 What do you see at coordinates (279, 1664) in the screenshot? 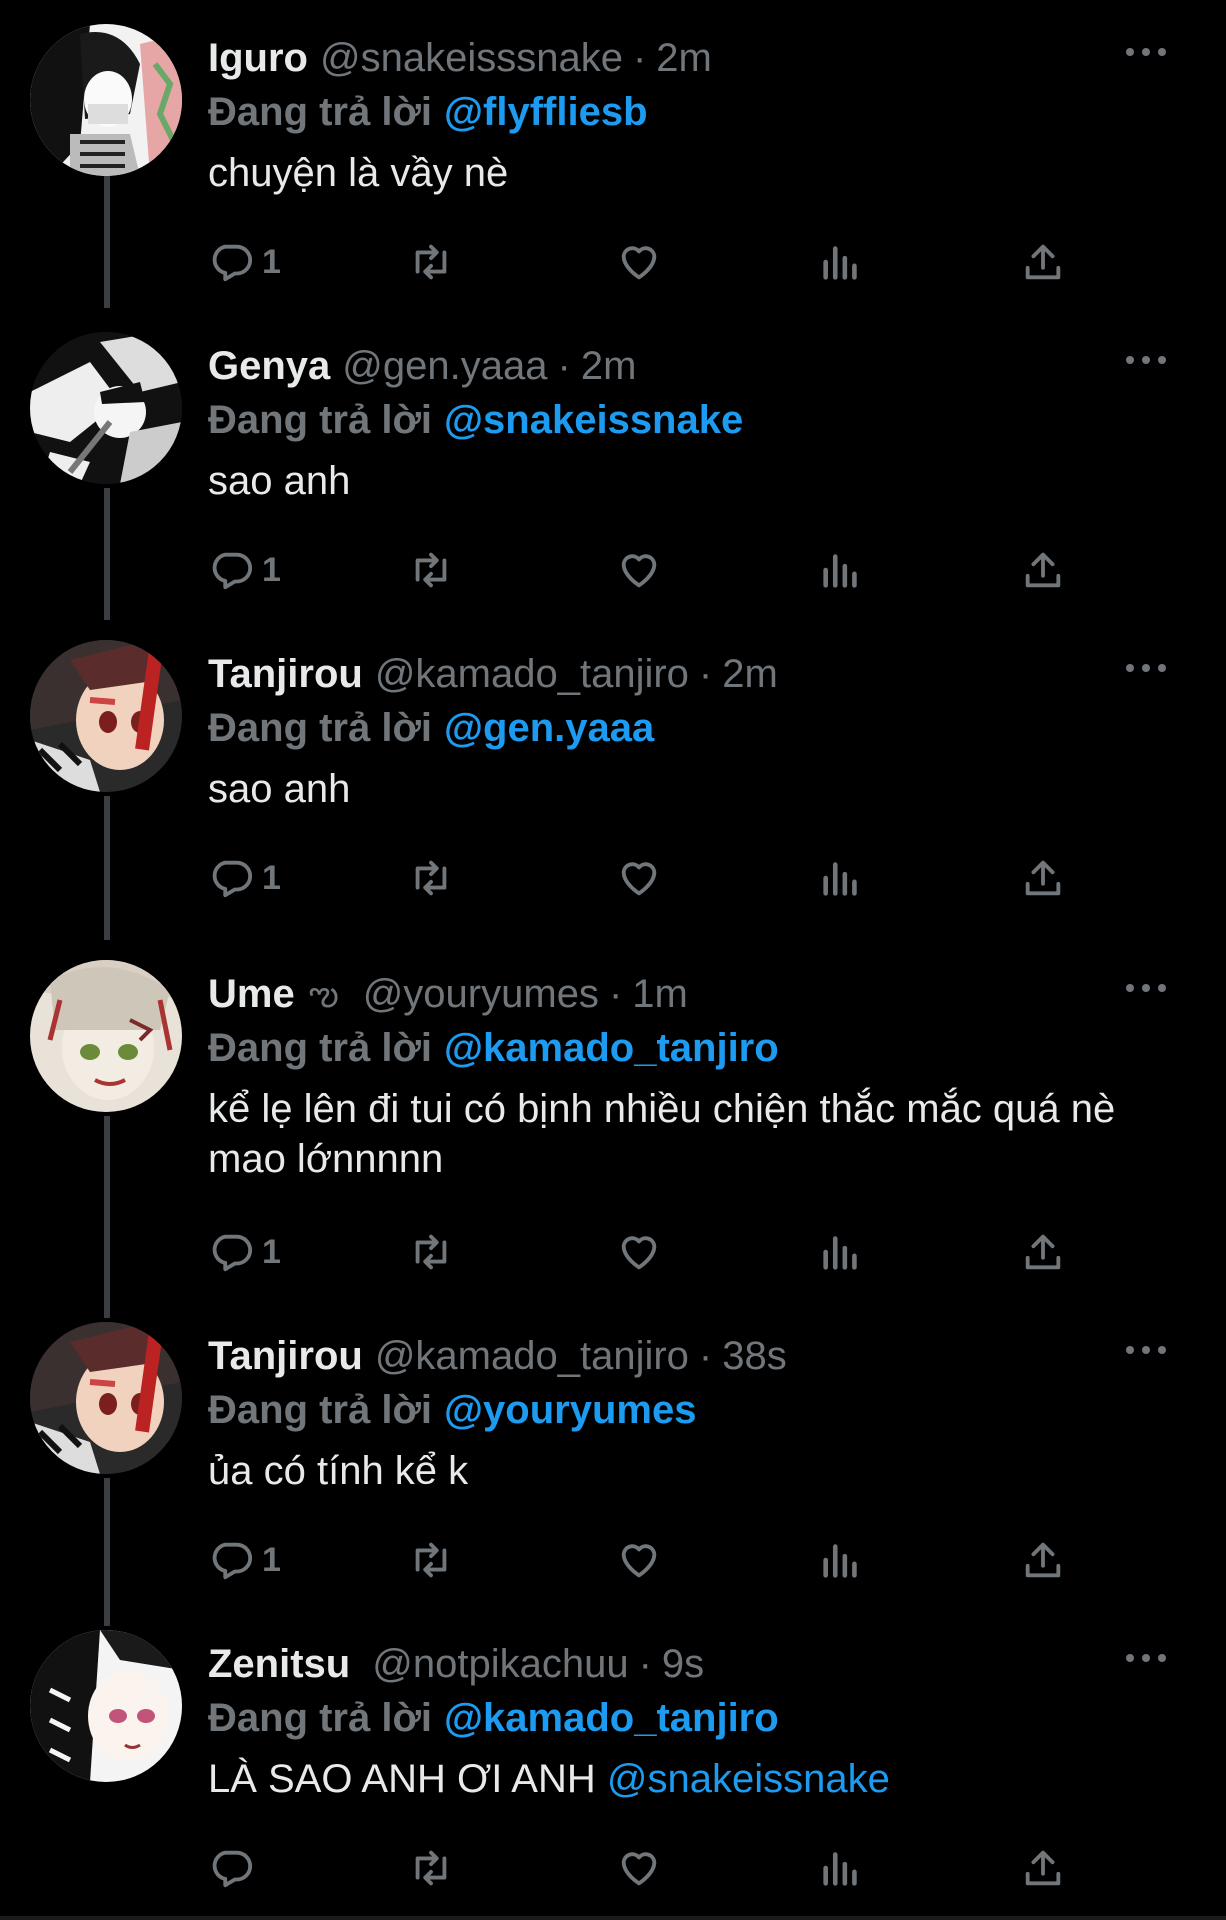
I see `display-name: Zenitsu` at bounding box center [279, 1664].